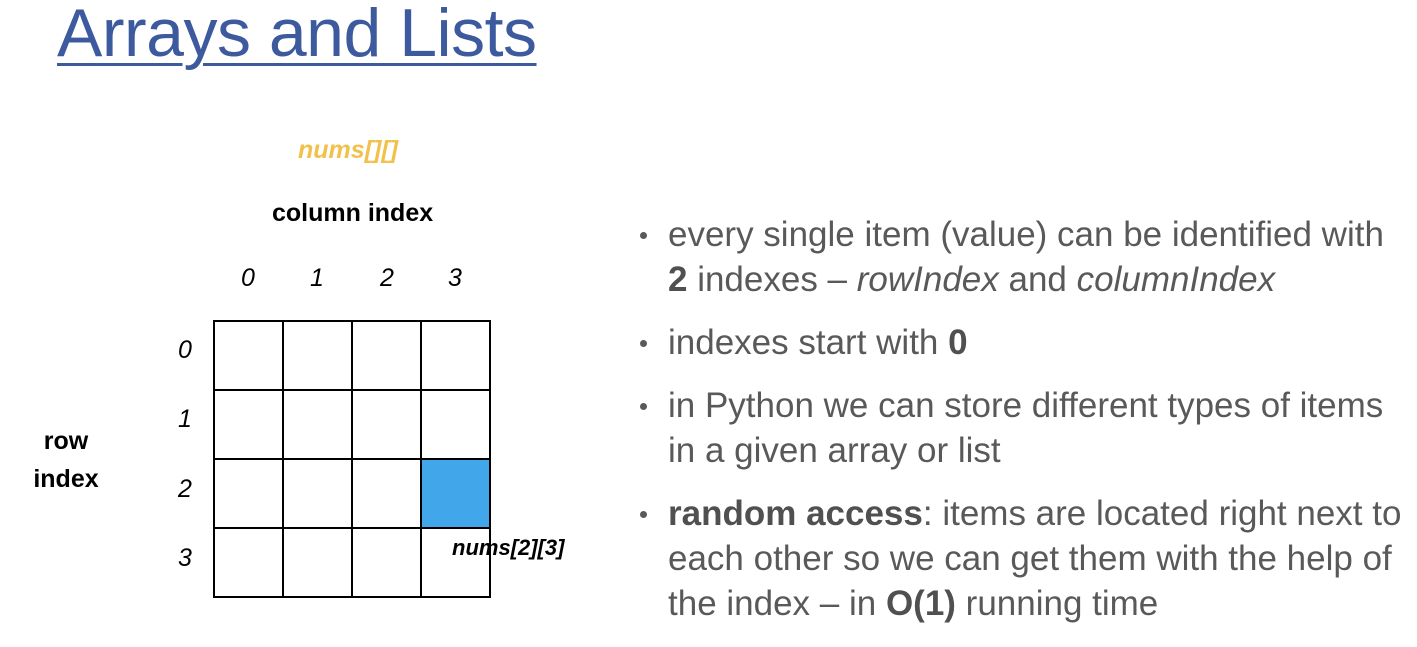 The height and width of the screenshot is (647, 1417). I want to click on highlighted-cell-label: nums[2][3], so click(508, 547).